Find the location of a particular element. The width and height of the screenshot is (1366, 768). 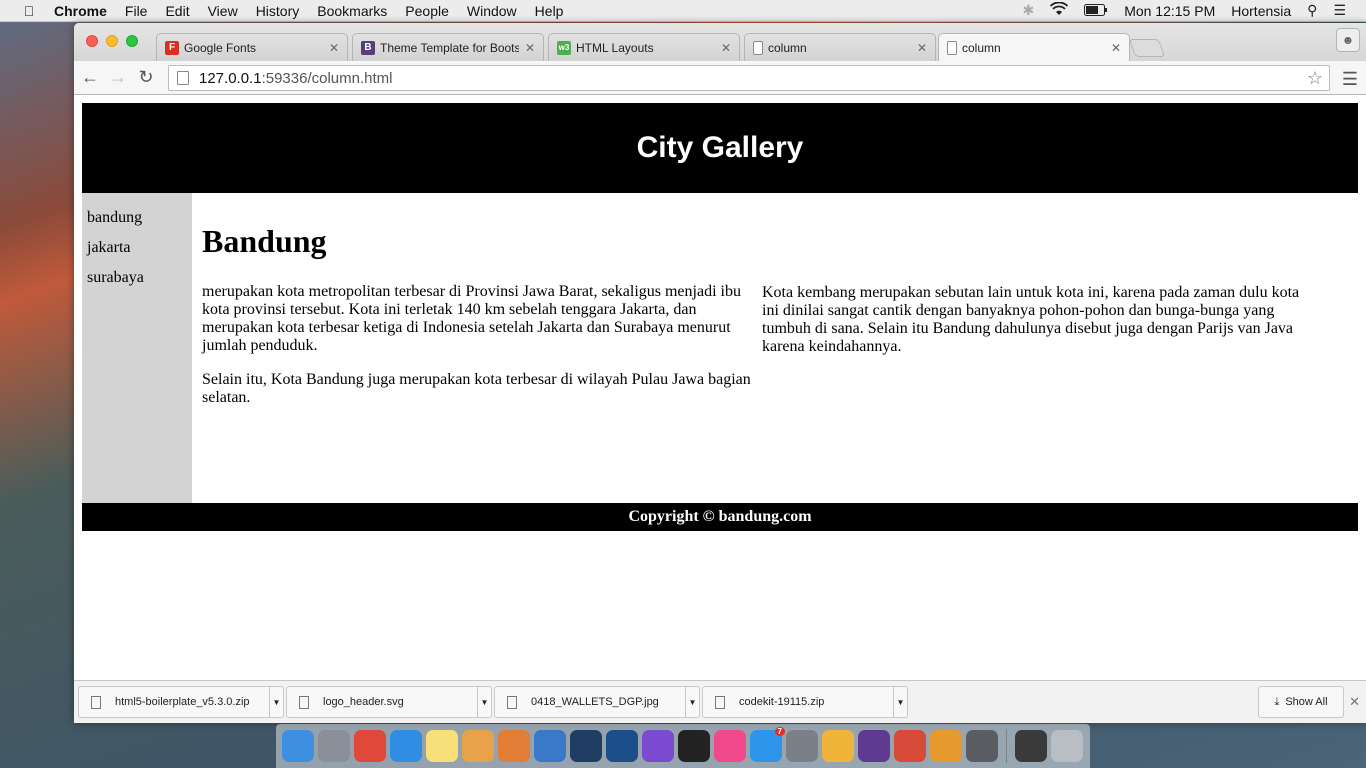

itunes-icon is located at coordinates (730, 746).